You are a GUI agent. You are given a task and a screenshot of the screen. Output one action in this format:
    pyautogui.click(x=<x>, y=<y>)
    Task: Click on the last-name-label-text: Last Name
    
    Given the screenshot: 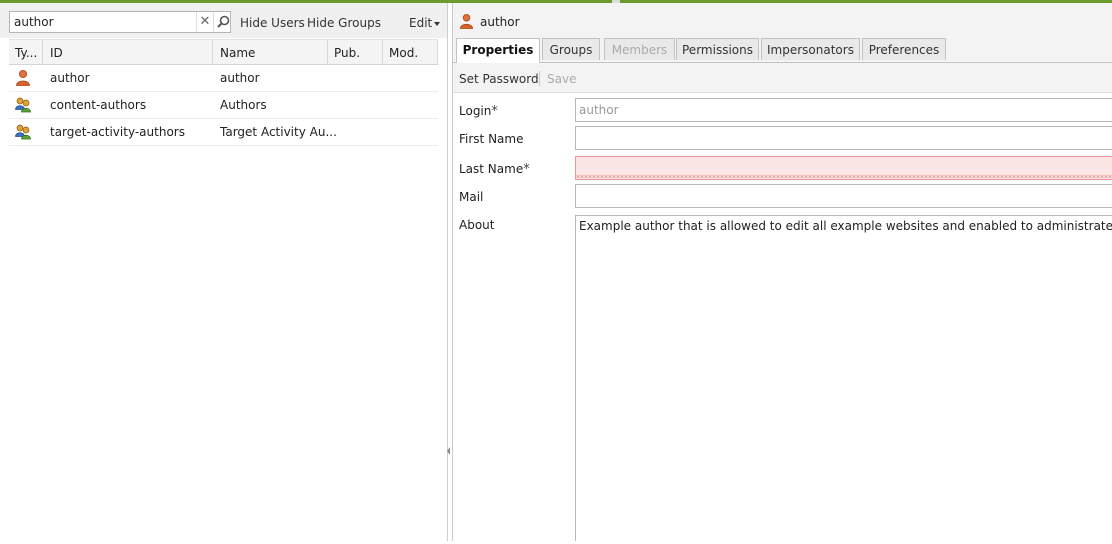 What is the action you would take?
    pyautogui.click(x=491, y=169)
    